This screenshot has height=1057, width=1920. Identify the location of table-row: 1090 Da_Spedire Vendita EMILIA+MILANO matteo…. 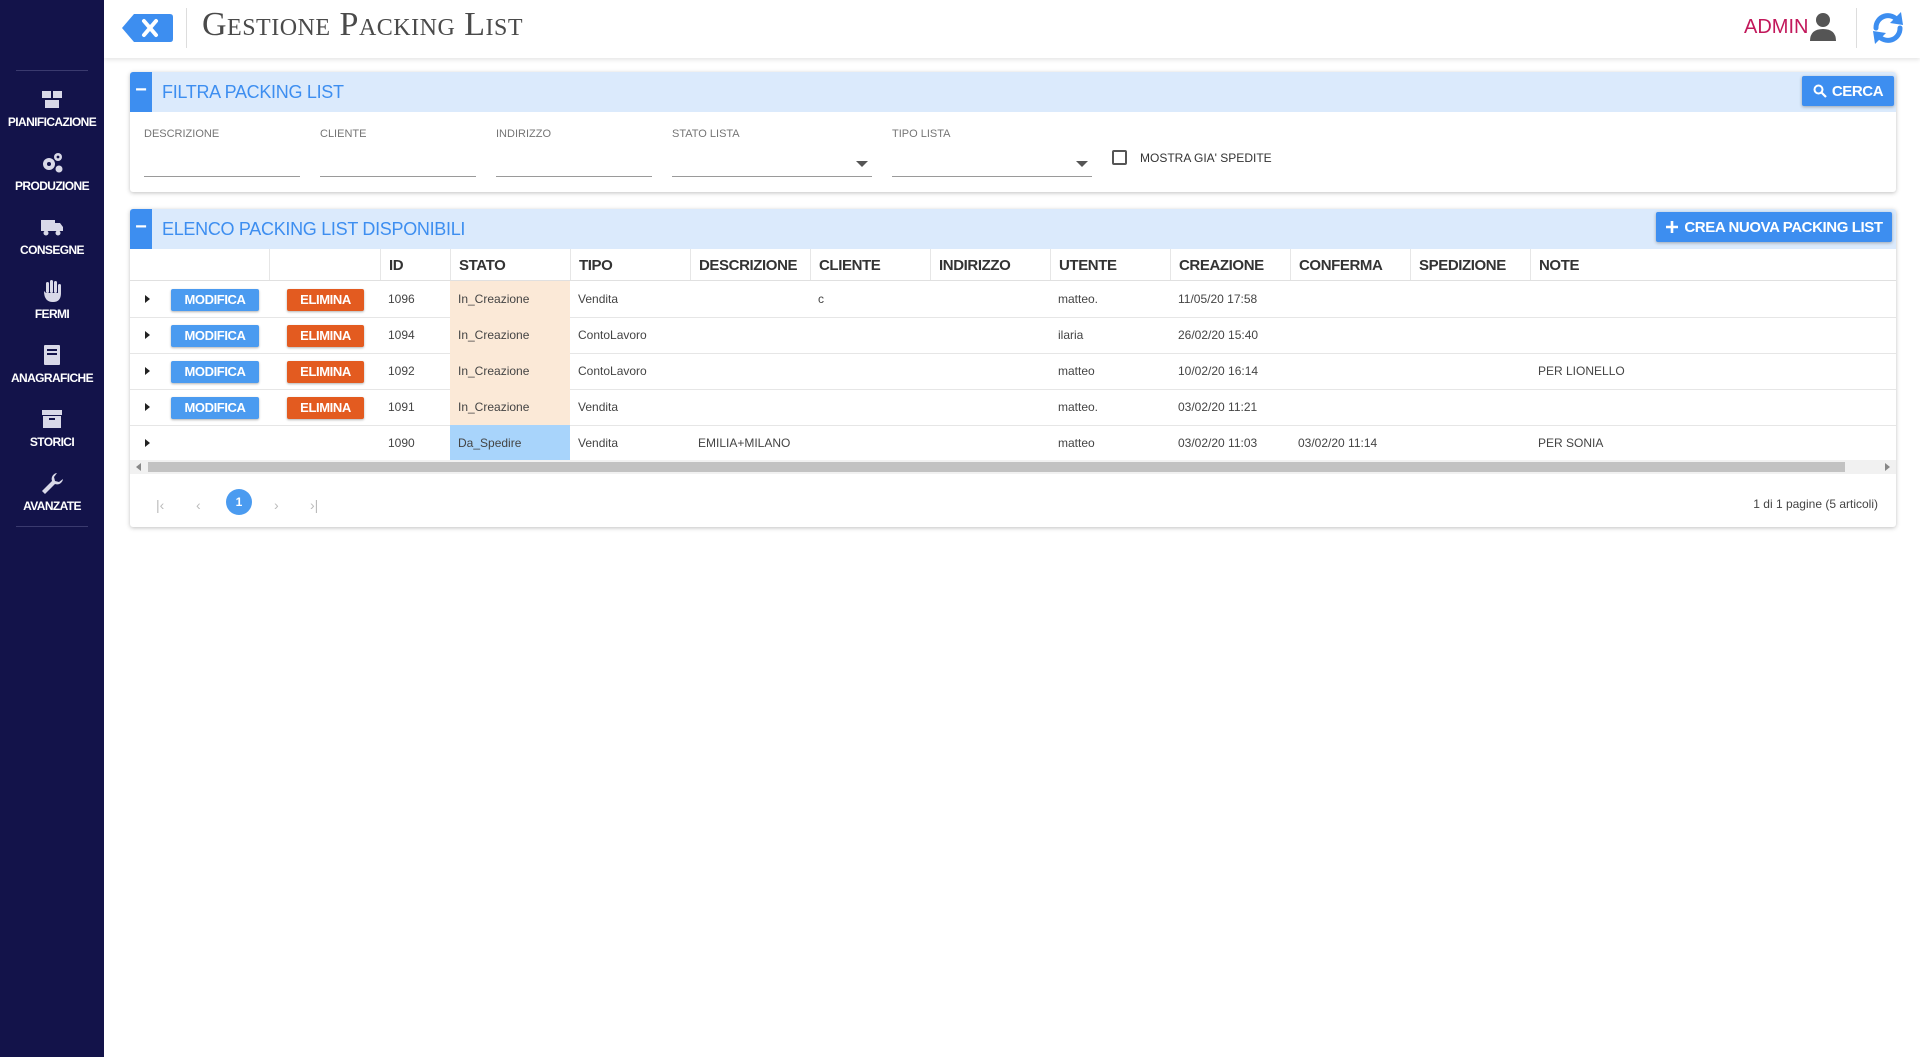
(1013, 443).